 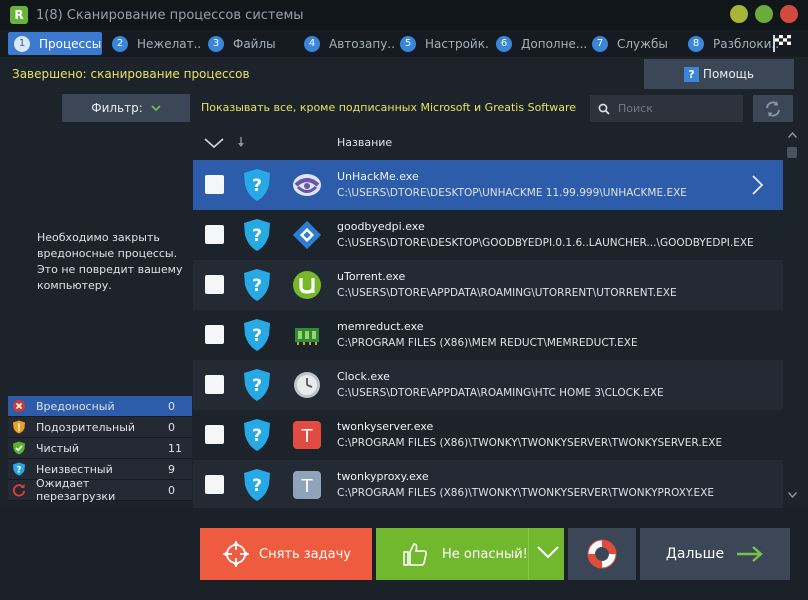 I want to click on next-label: Дальше, so click(x=695, y=554).